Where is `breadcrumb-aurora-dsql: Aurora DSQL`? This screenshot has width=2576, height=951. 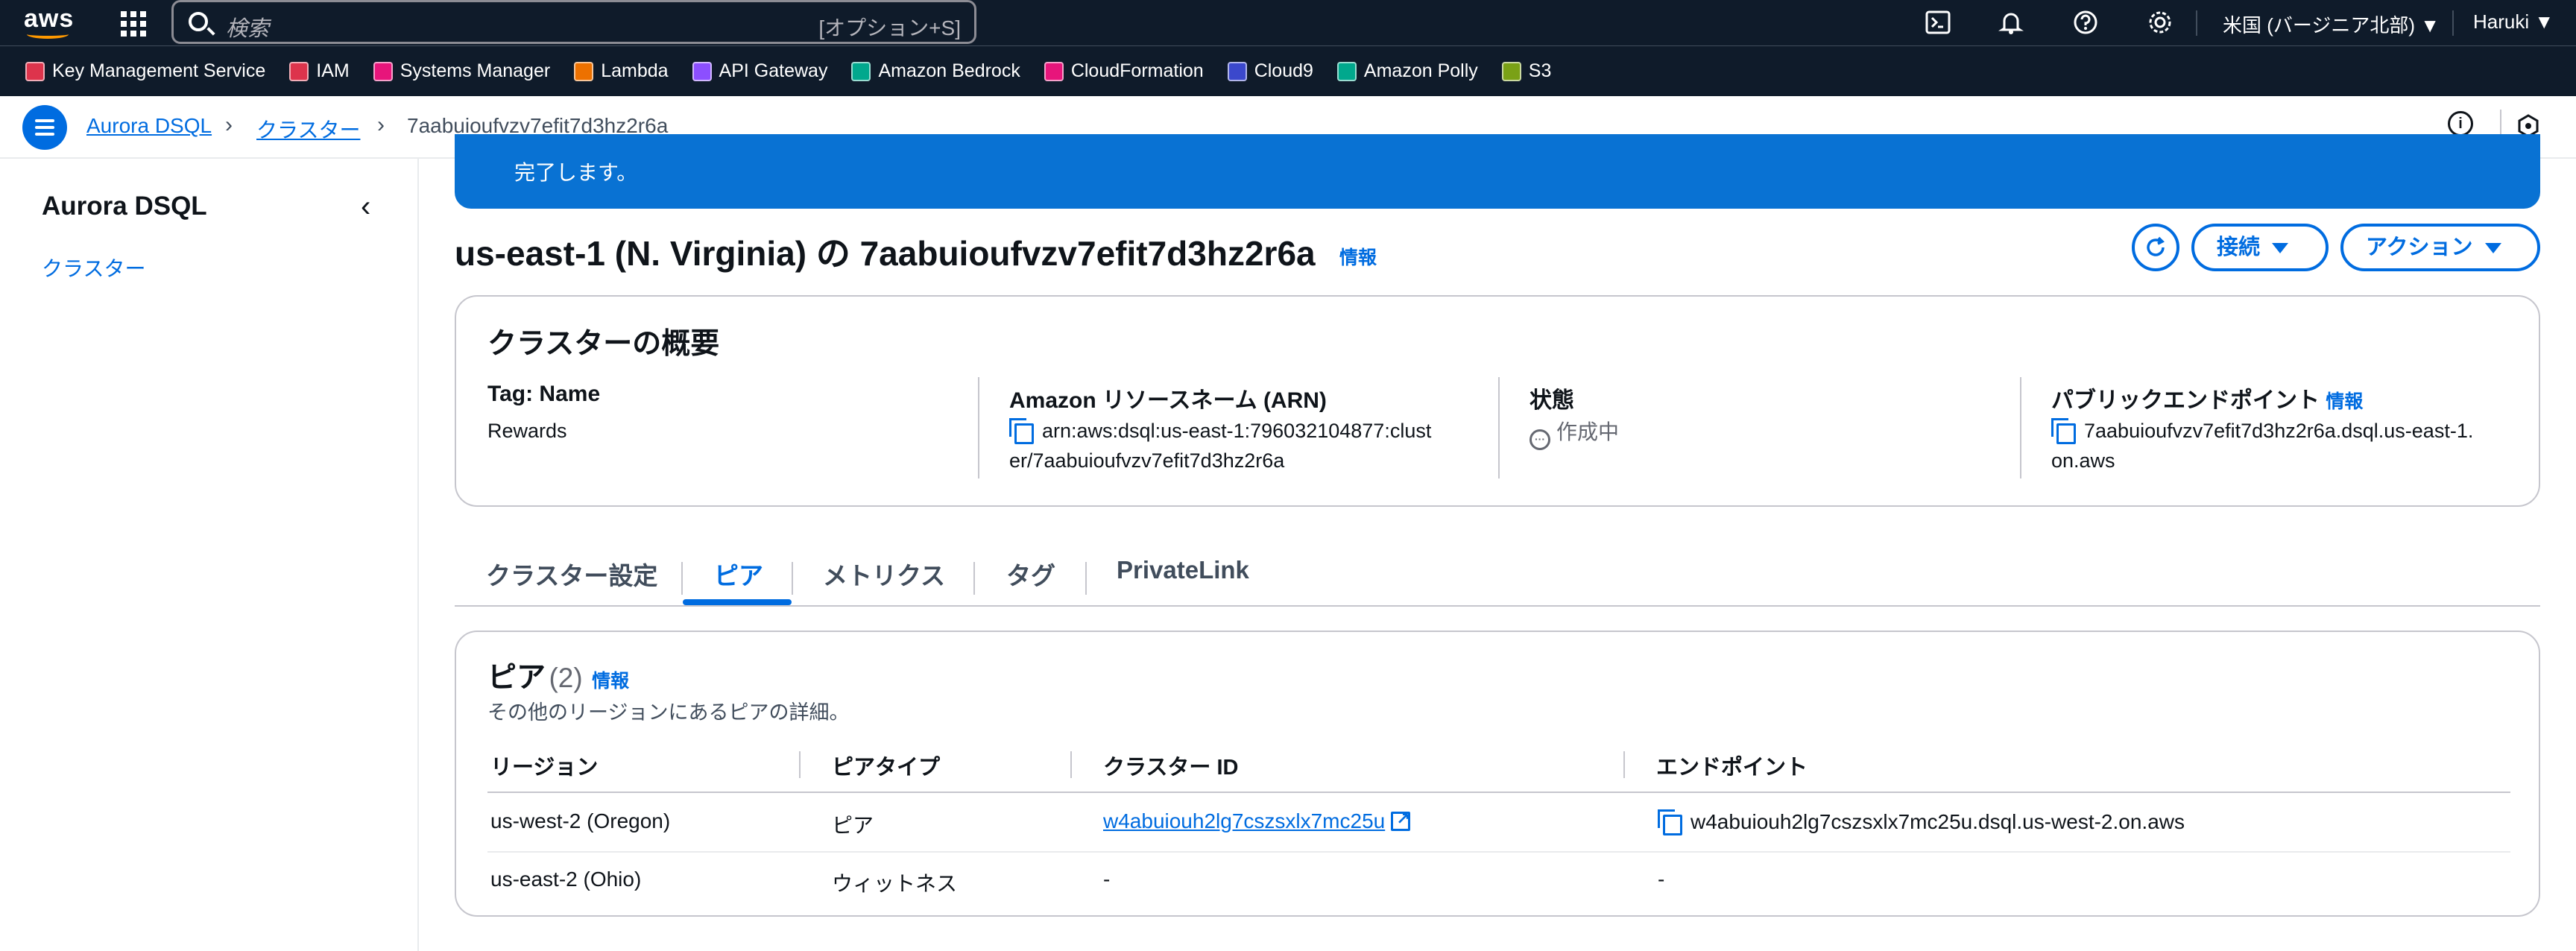 breadcrumb-aurora-dsql: Aurora DSQL is located at coordinates (149, 126).